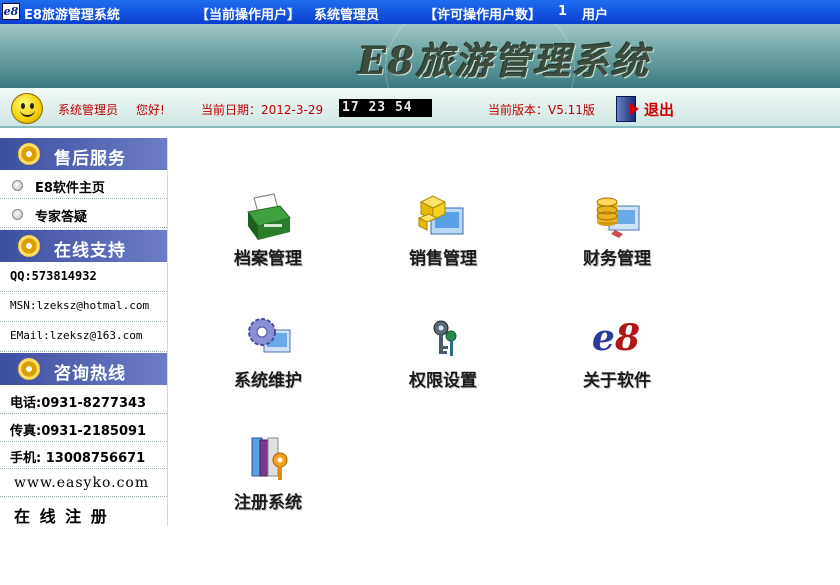 This screenshot has height=585, width=840. I want to click on svg-text: 8, so click(627, 338).